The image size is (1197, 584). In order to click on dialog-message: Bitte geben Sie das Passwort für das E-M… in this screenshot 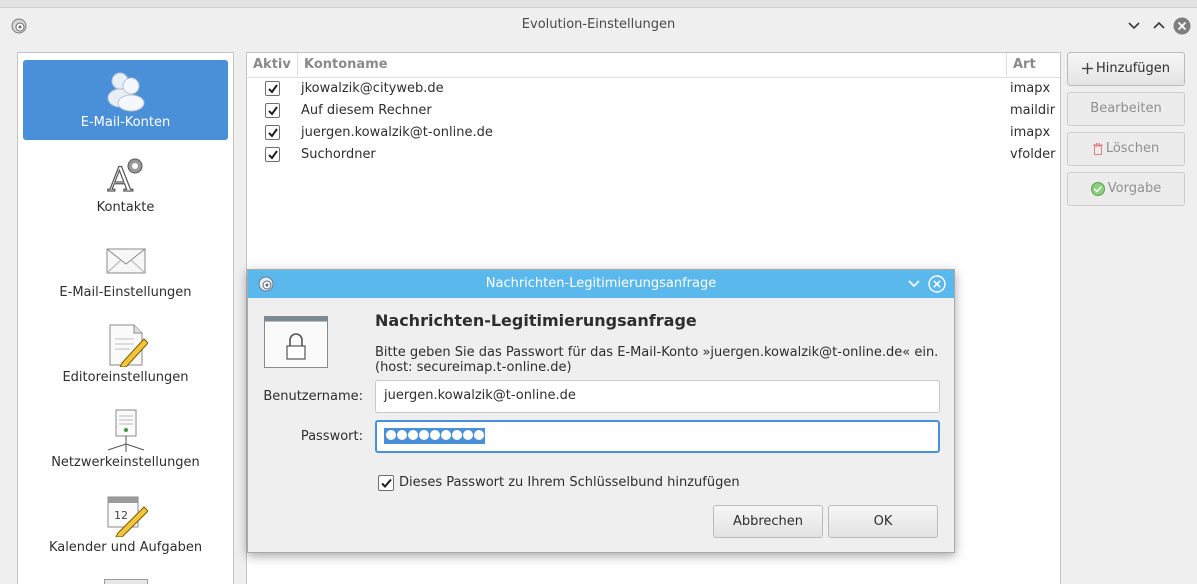, I will do `click(656, 360)`.